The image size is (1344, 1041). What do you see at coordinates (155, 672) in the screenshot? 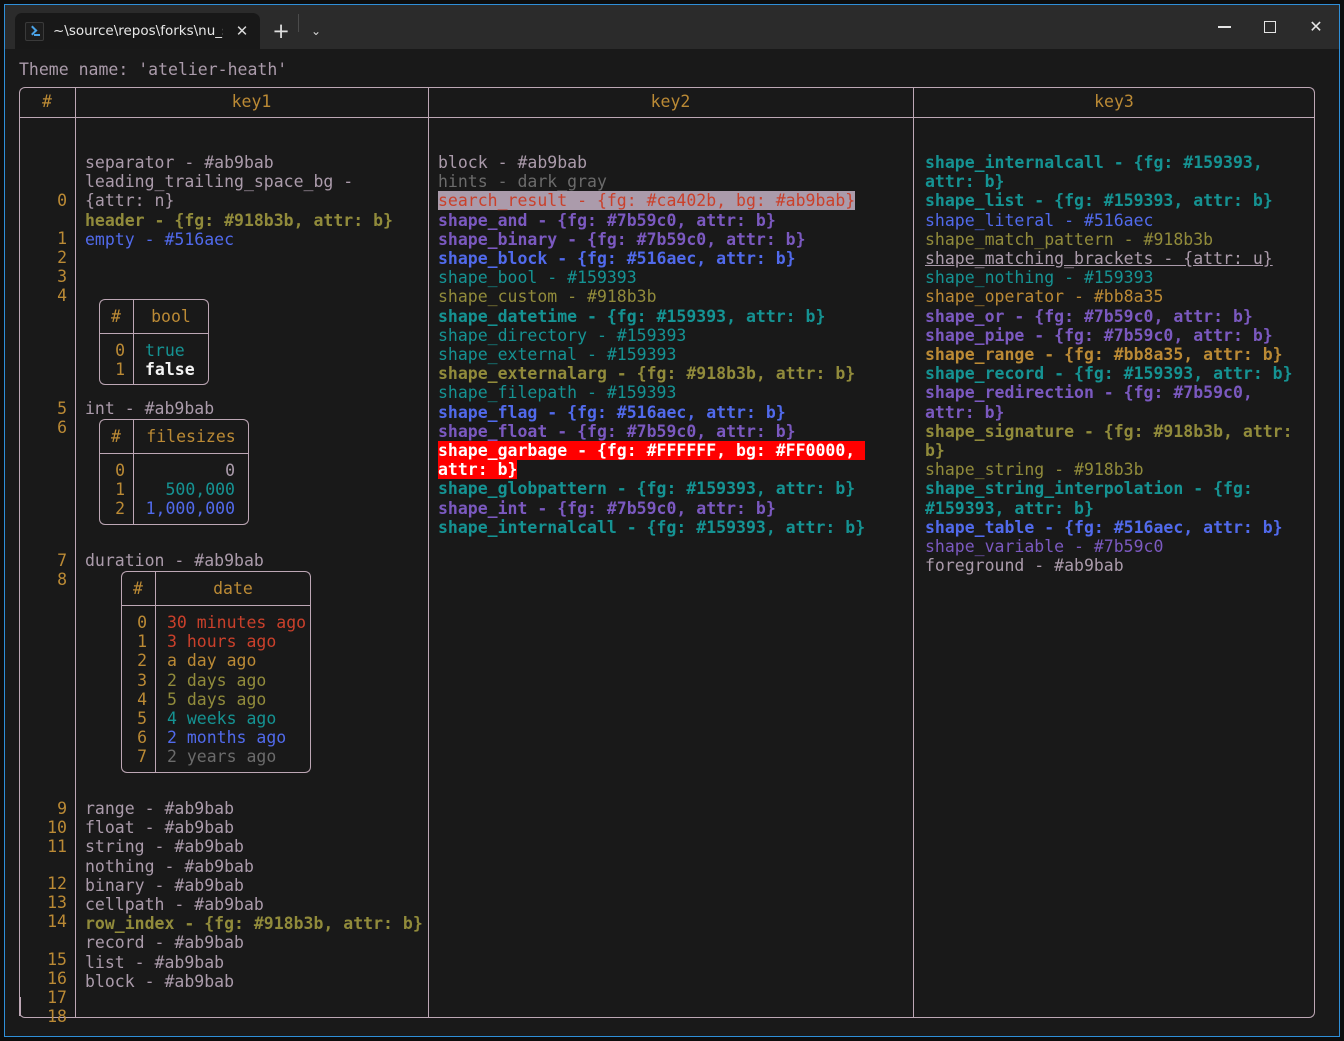
I see `inner-column-rule` at bounding box center [155, 672].